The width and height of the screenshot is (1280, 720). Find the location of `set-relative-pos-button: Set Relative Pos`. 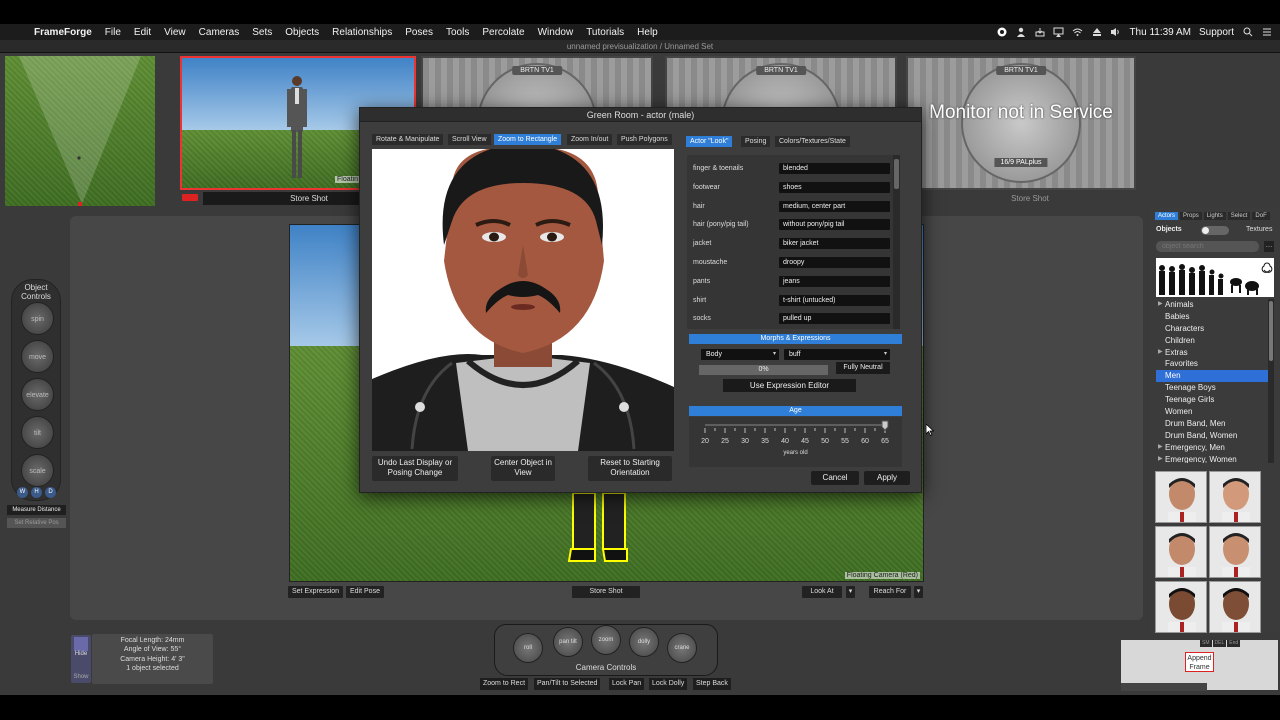

set-relative-pos-button: Set Relative Pos is located at coordinates (36, 523).